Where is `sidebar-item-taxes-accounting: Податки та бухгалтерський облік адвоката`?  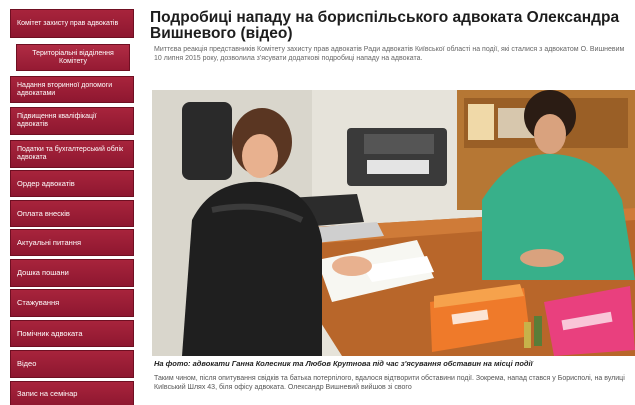
sidebar-item-taxes-accounting: Податки та бухгалтерський облік адвоката is located at coordinates (72, 154).